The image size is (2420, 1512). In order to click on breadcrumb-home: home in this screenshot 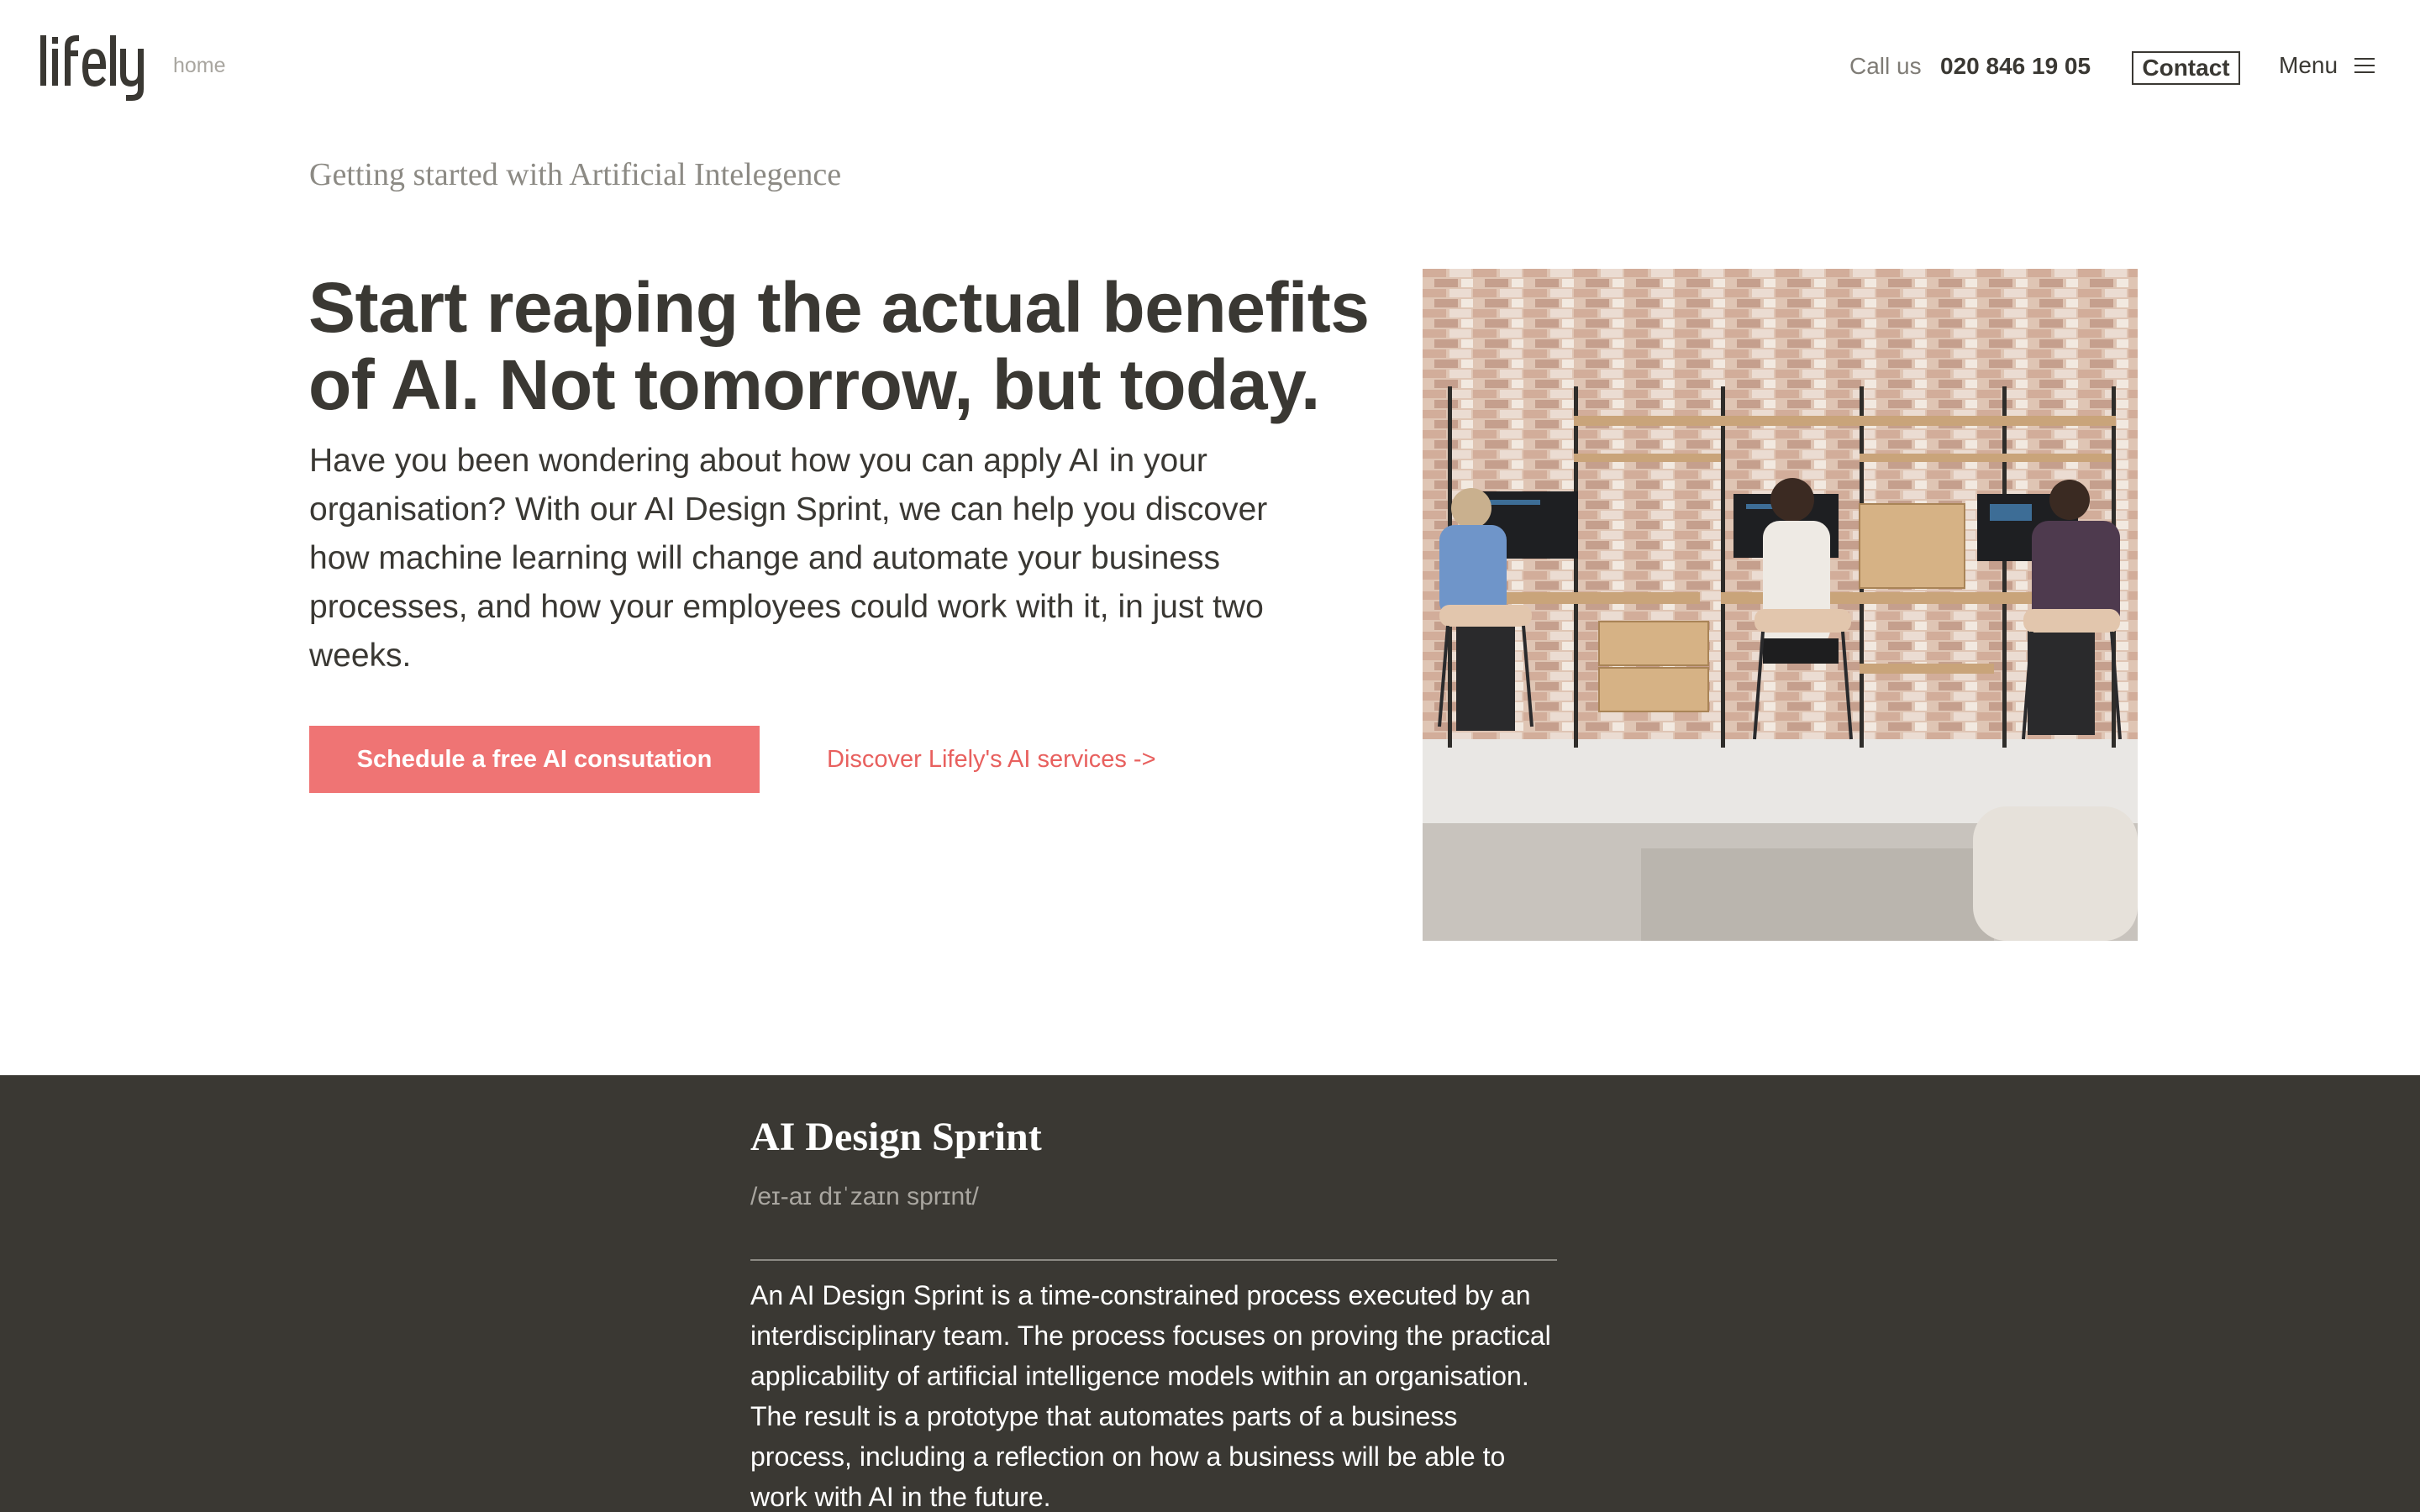, I will do `click(199, 66)`.